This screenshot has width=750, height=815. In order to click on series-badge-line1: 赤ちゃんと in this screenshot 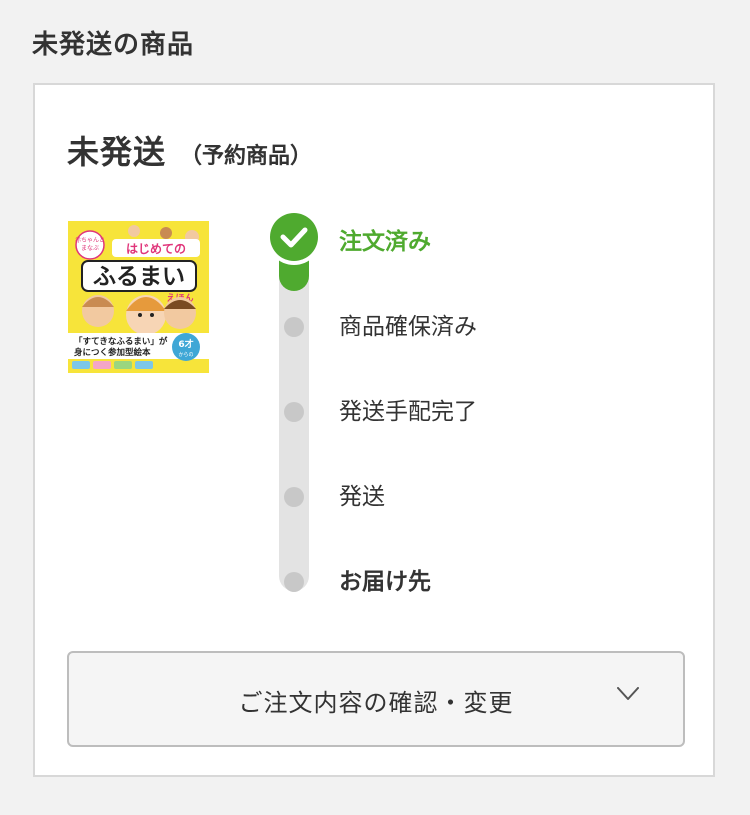, I will do `click(90, 240)`.